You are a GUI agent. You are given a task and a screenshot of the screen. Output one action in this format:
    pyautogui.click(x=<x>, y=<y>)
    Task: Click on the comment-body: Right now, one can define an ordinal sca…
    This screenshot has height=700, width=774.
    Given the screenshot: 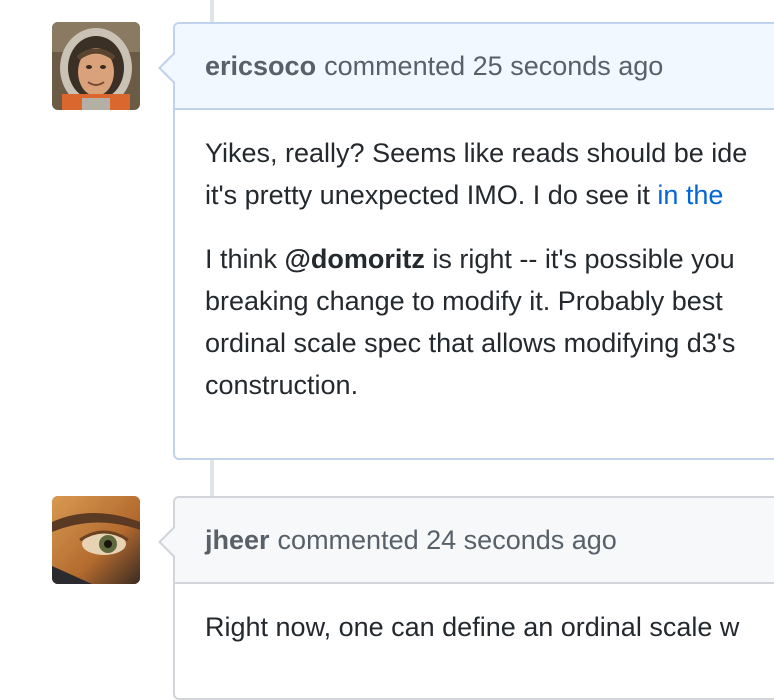 What is the action you would take?
    pyautogui.click(x=474, y=627)
    